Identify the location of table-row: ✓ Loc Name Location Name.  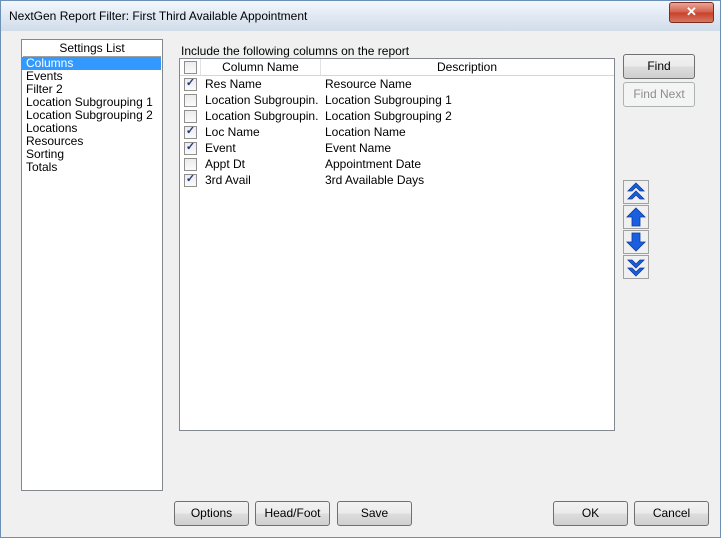
(397, 132).